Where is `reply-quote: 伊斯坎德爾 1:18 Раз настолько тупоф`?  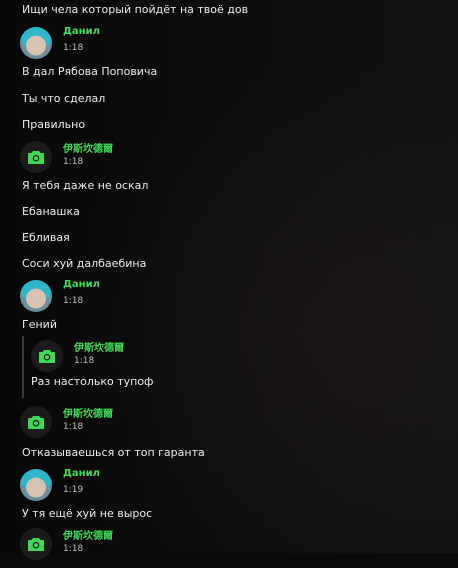
reply-quote: 伊斯坎德爾 1:18 Раз настолько тупоф is located at coordinates (223, 367).